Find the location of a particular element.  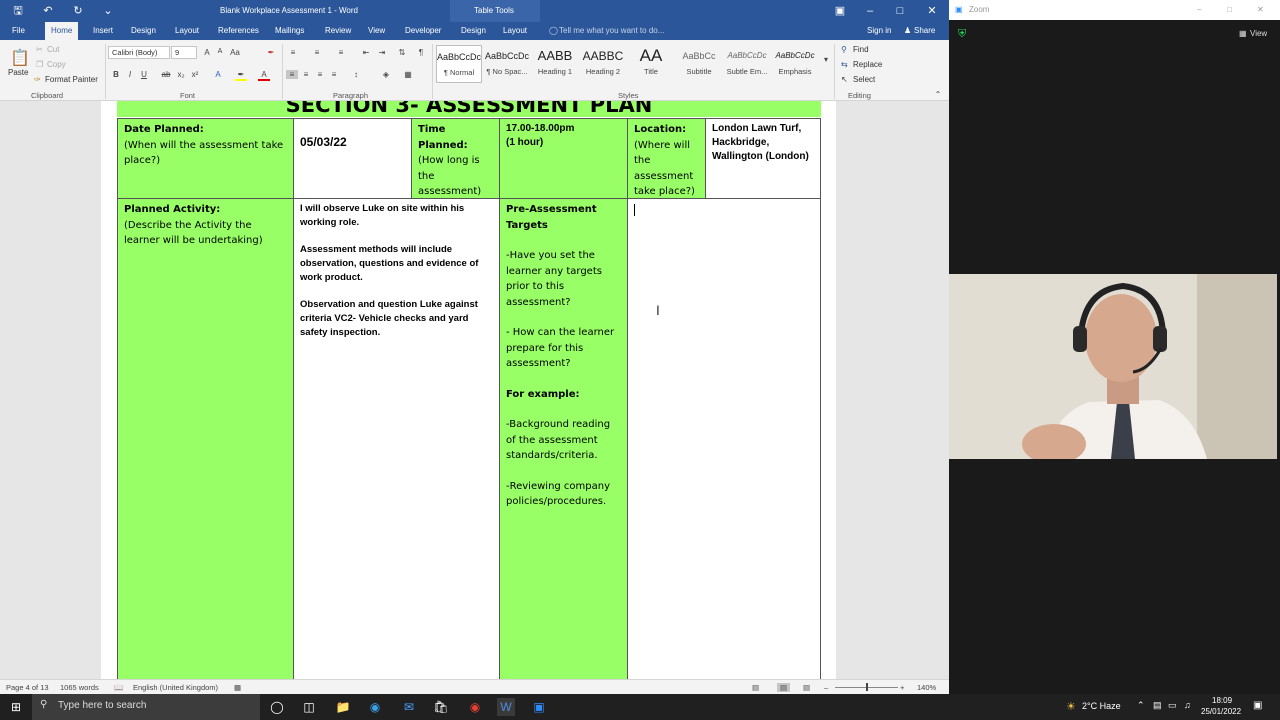

decrease-indent-icon: ⇤ is located at coordinates (366, 52).